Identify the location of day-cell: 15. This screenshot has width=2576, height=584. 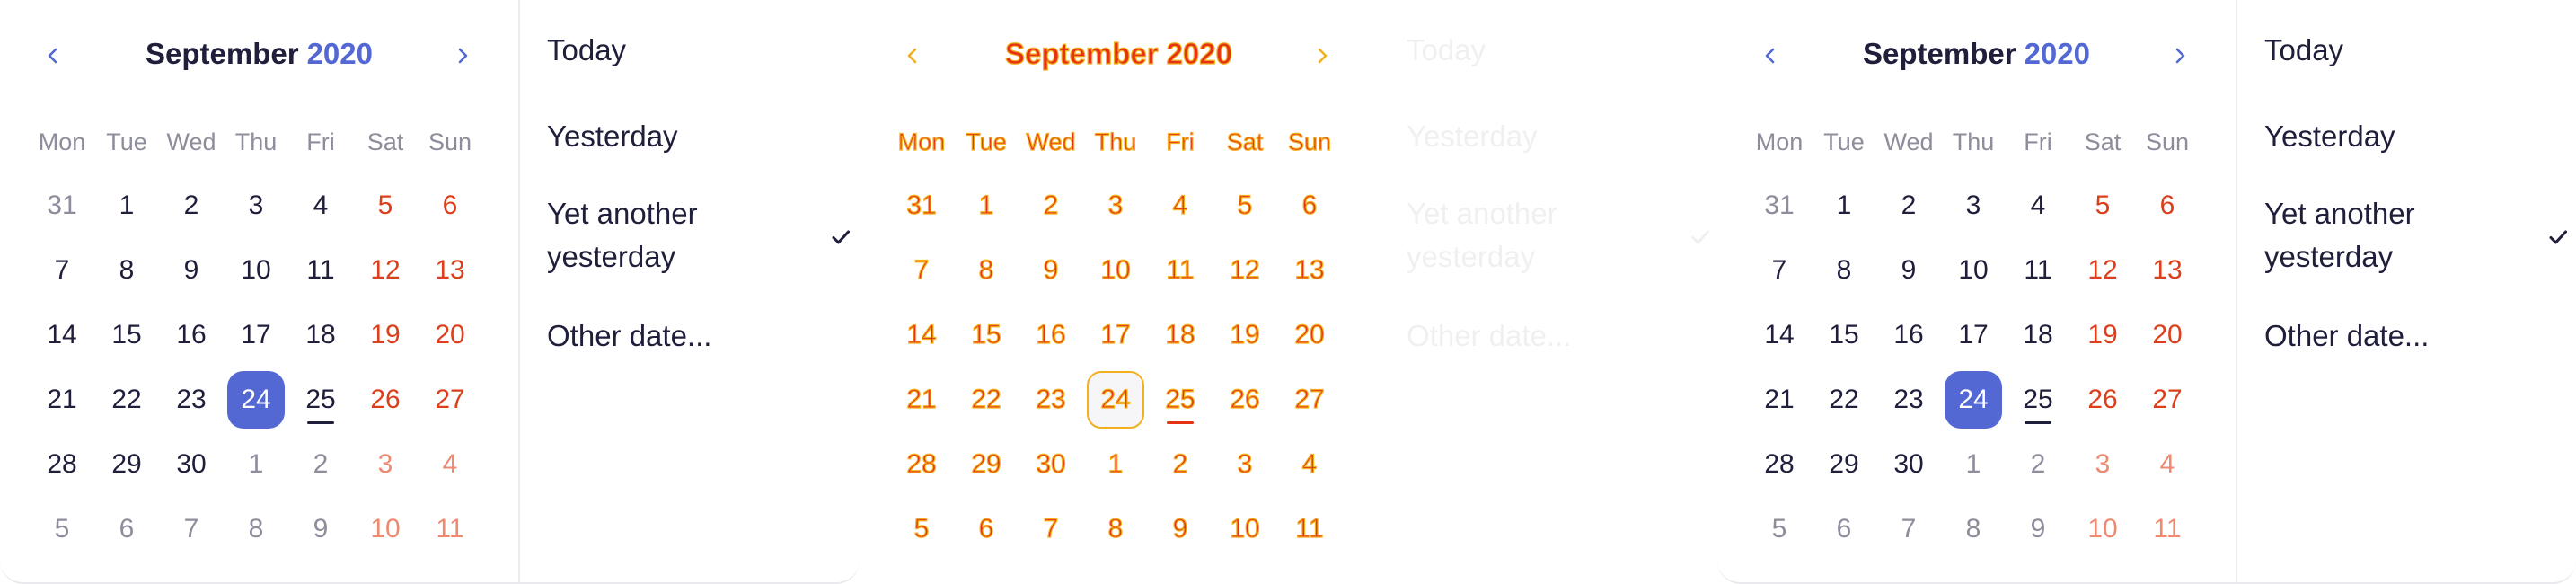
(127, 335).